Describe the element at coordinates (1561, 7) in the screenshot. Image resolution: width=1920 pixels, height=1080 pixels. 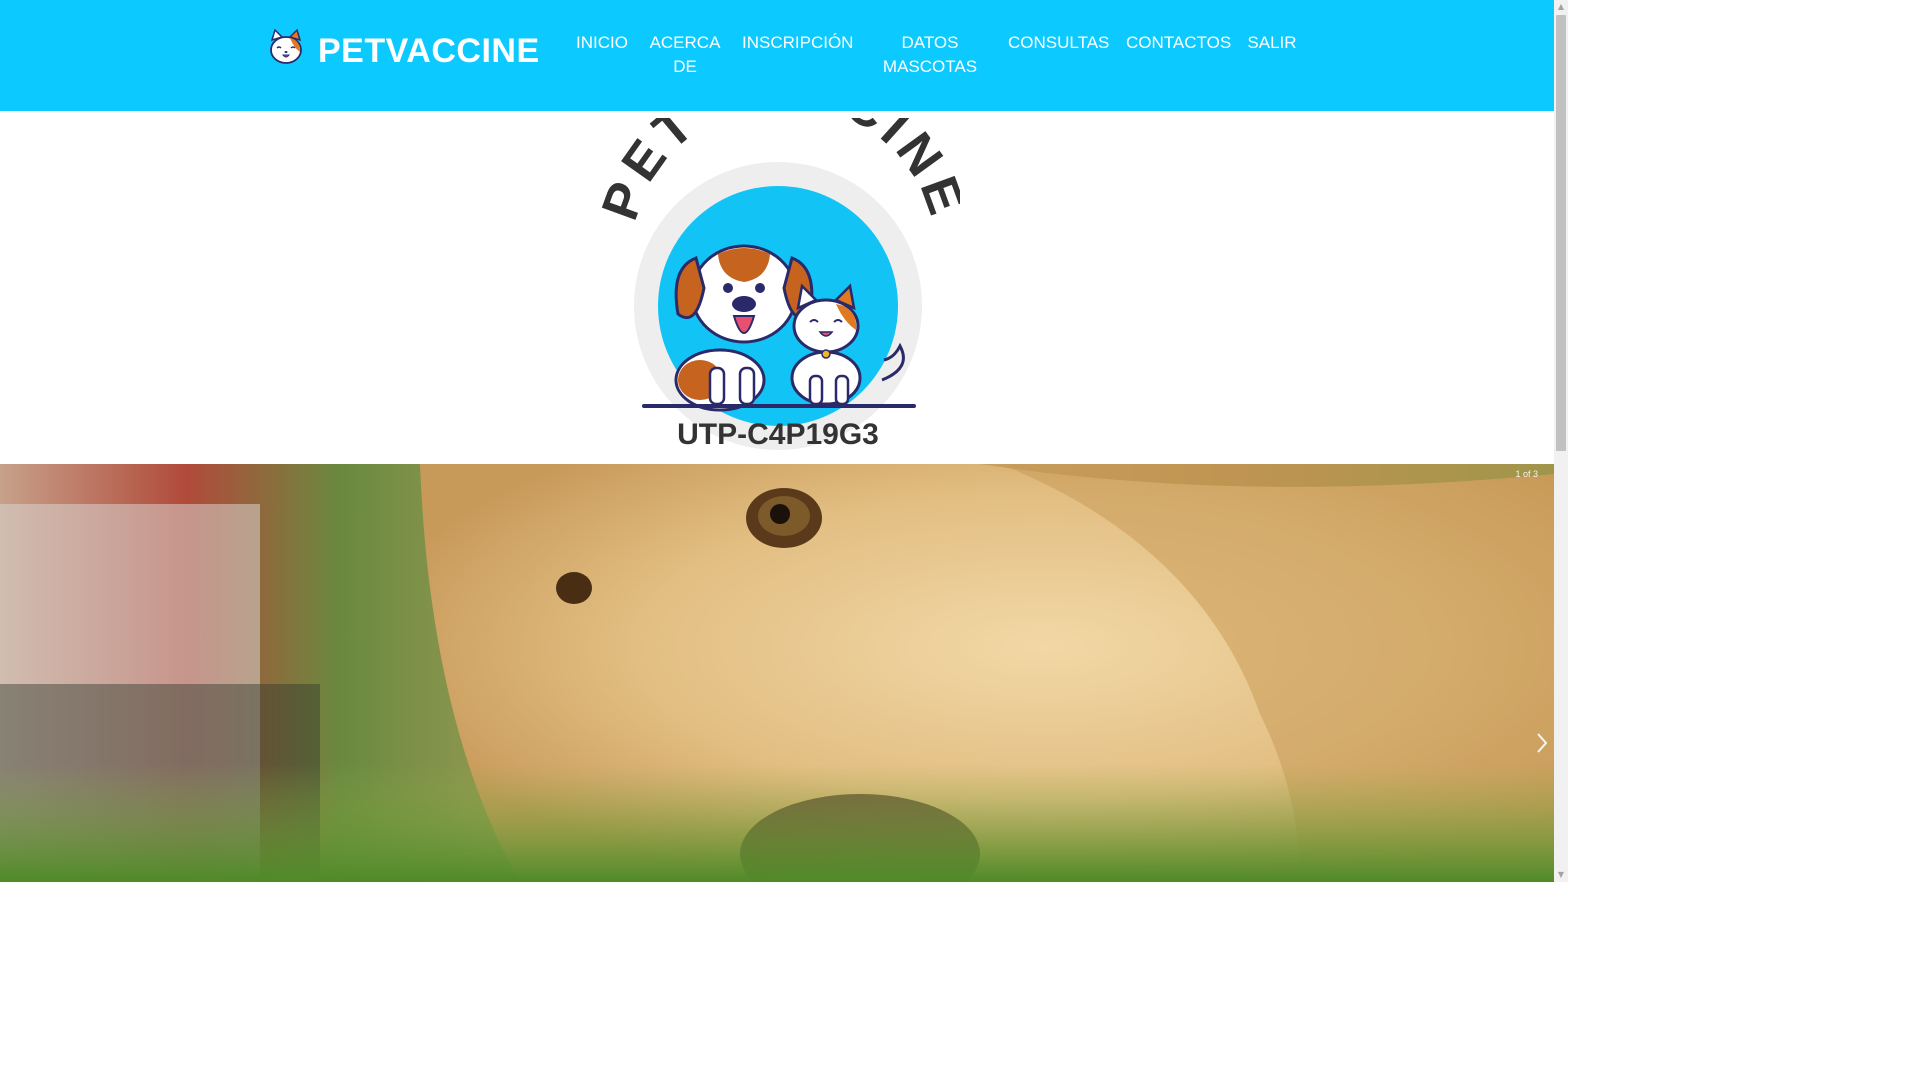
I see `scroll-up-arrow-icon: ▲` at that location.